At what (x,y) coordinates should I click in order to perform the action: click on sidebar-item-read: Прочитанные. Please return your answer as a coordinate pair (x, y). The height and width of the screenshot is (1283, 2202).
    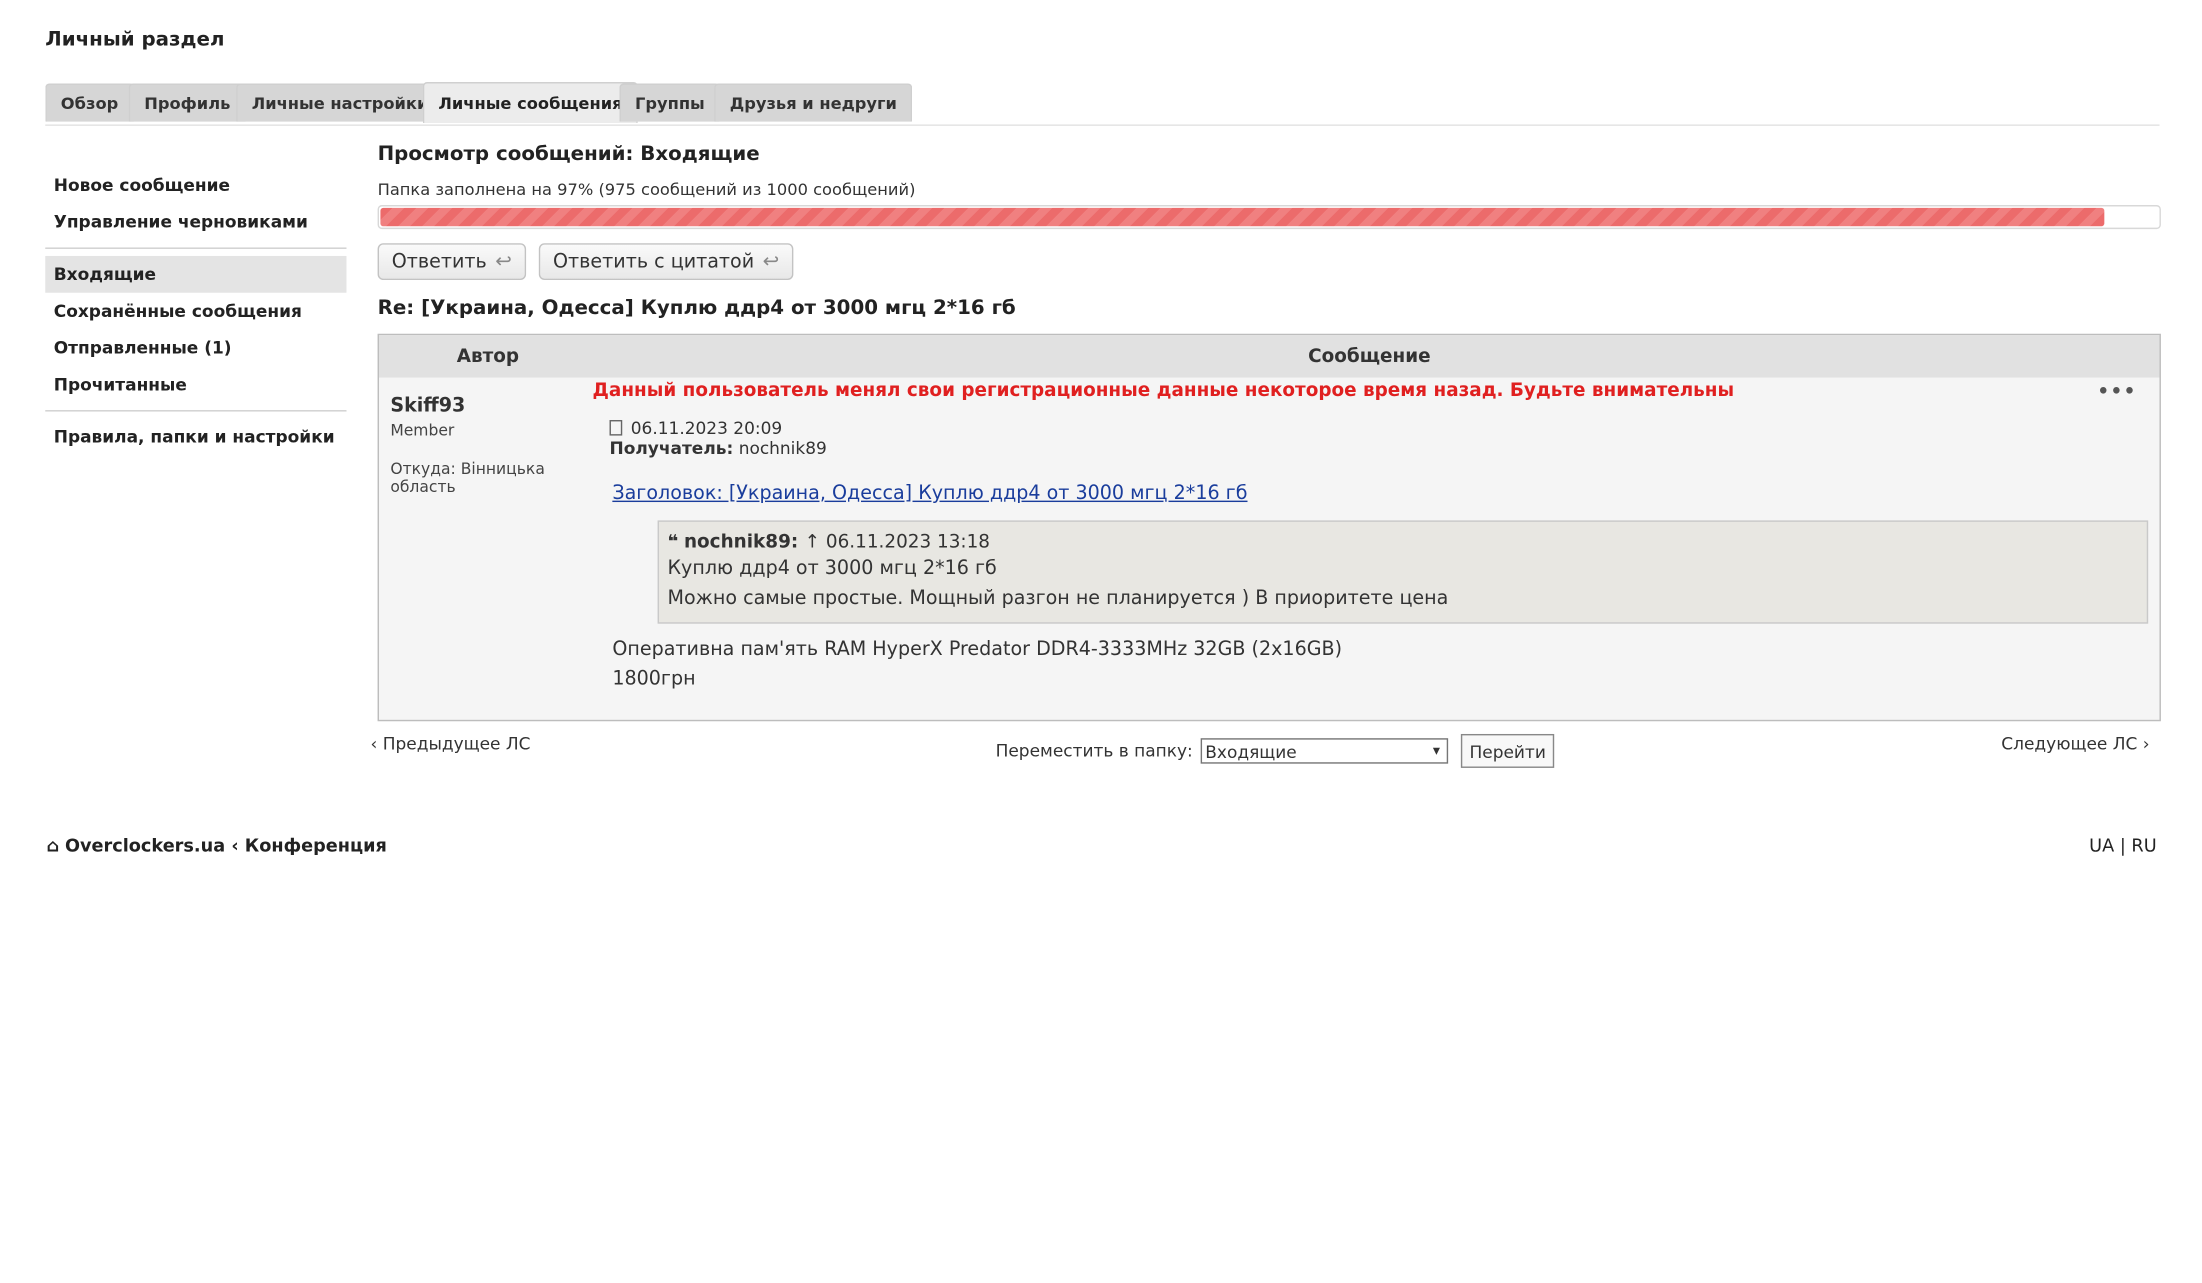
    Looking at the image, I should click on (195, 384).